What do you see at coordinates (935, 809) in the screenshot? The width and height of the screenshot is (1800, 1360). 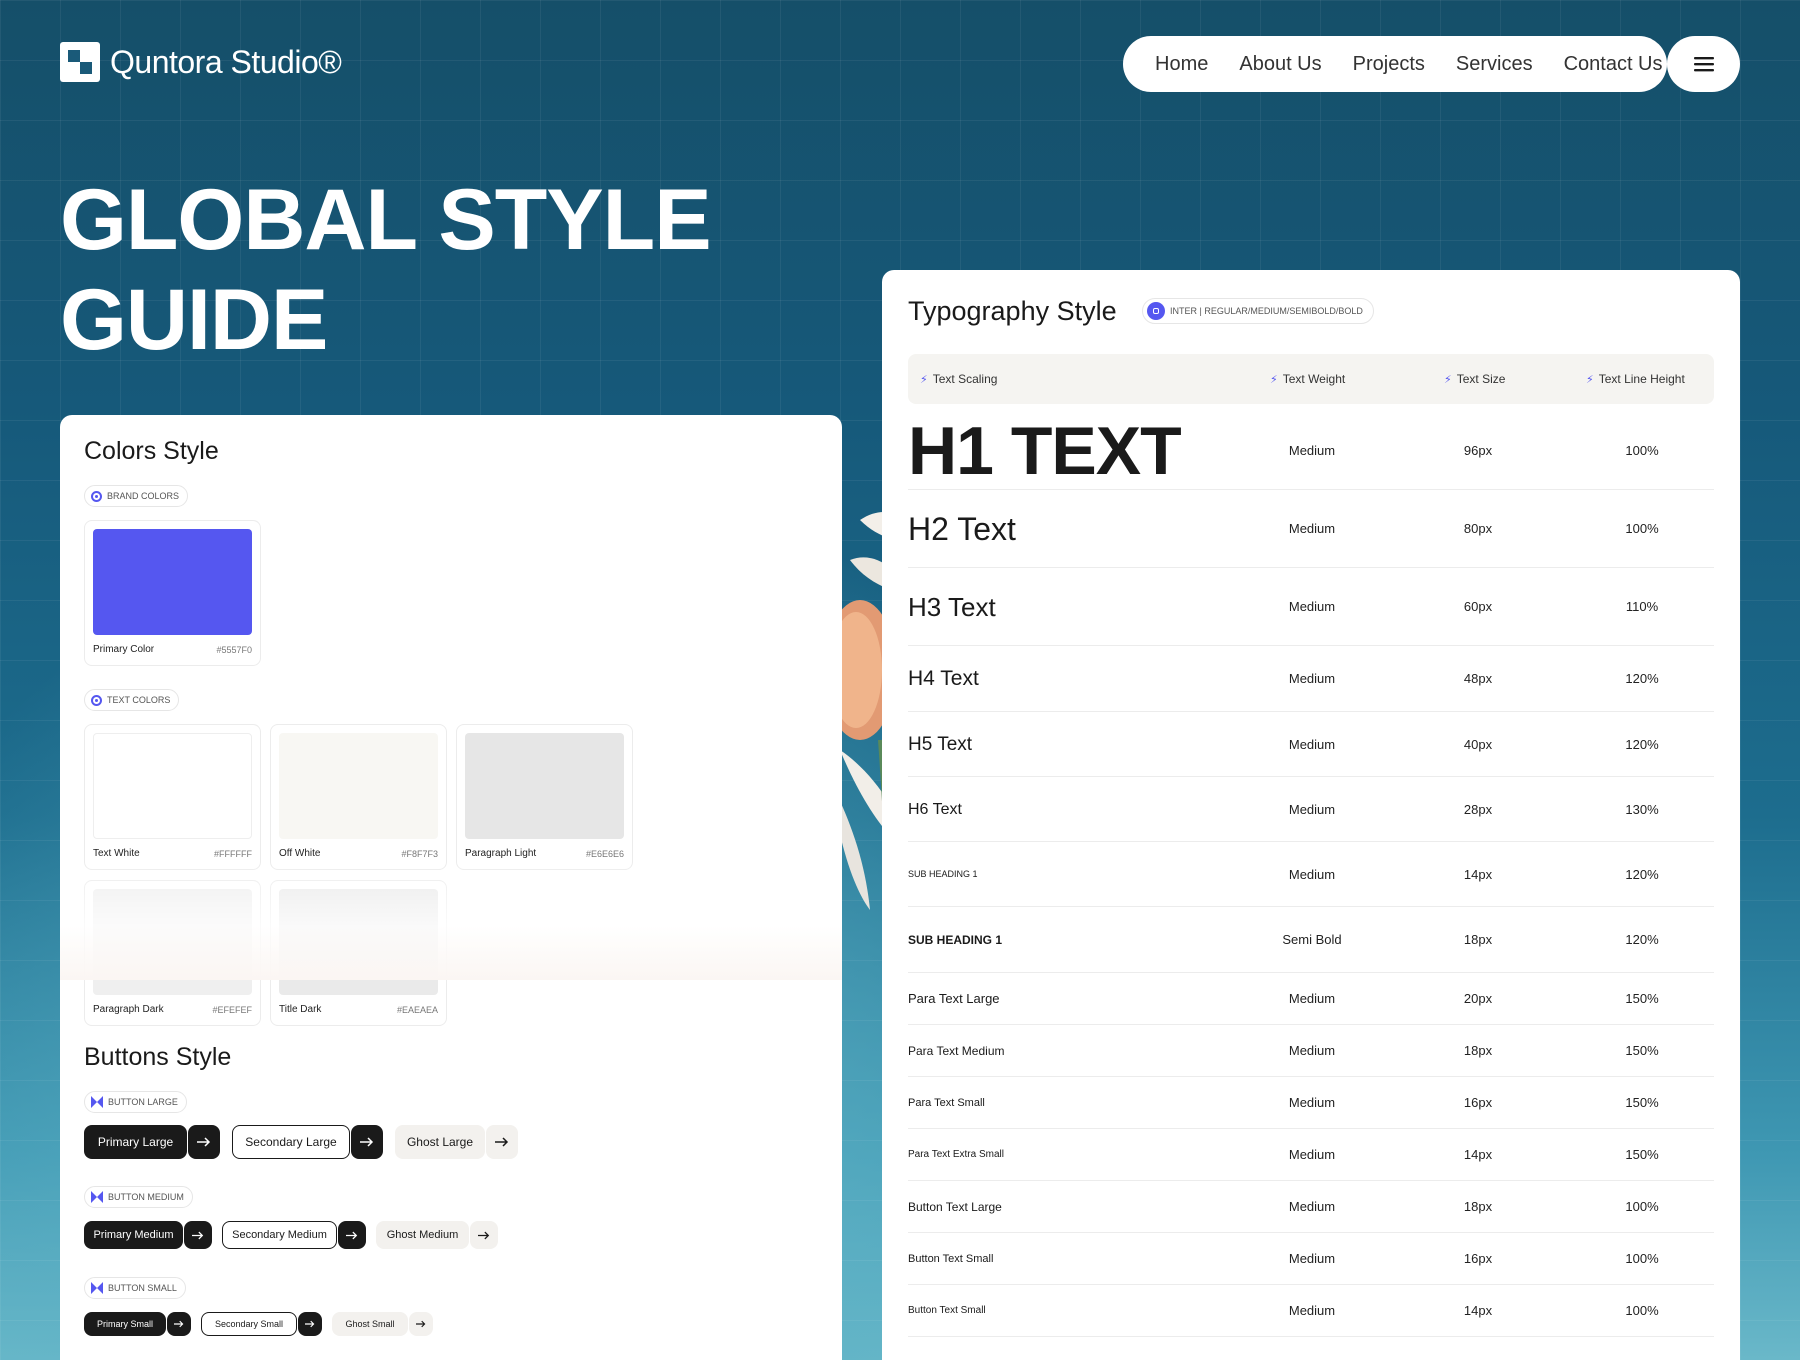 I see `text-scale-sample: H6 Text` at bounding box center [935, 809].